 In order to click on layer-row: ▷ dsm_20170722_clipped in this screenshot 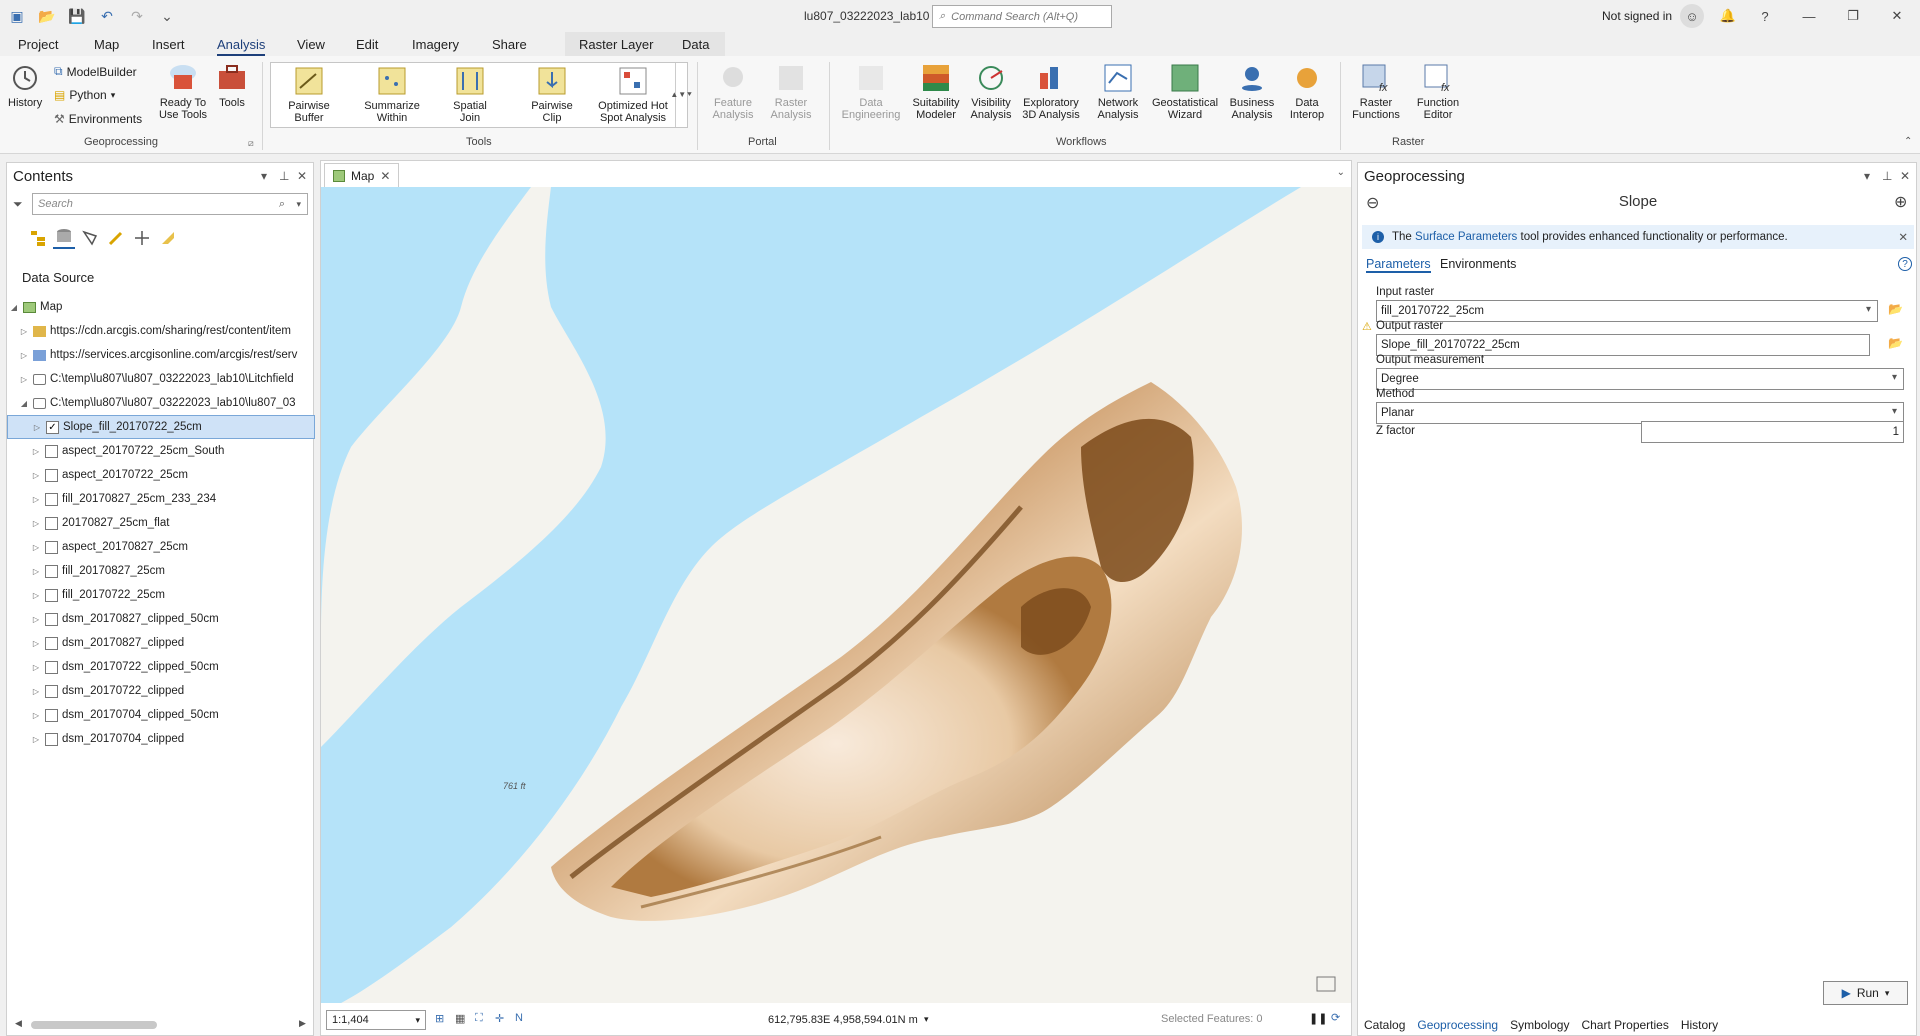, I will do `click(161, 691)`.